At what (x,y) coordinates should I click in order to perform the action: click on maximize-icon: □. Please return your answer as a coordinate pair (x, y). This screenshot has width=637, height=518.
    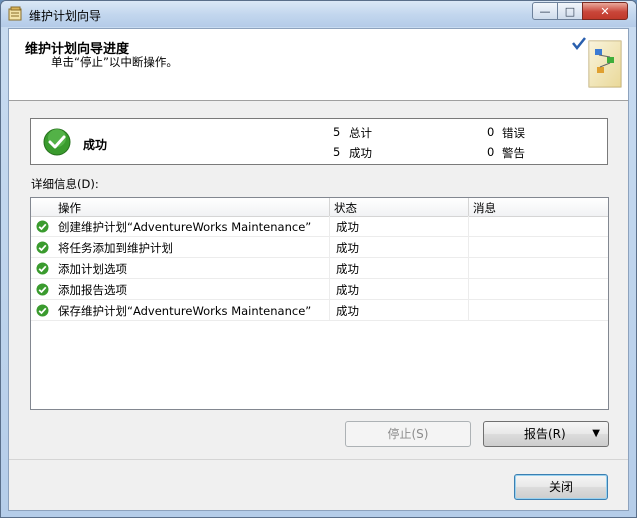
    Looking at the image, I should click on (570, 11).